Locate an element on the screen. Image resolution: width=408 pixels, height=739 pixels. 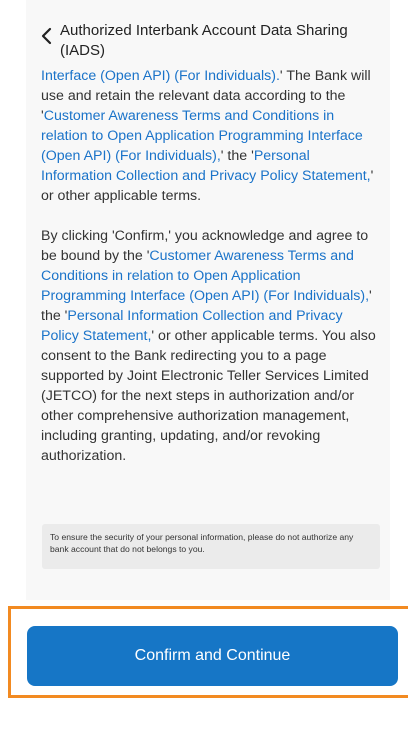
text-segment: ' the ' is located at coordinates (237, 156).